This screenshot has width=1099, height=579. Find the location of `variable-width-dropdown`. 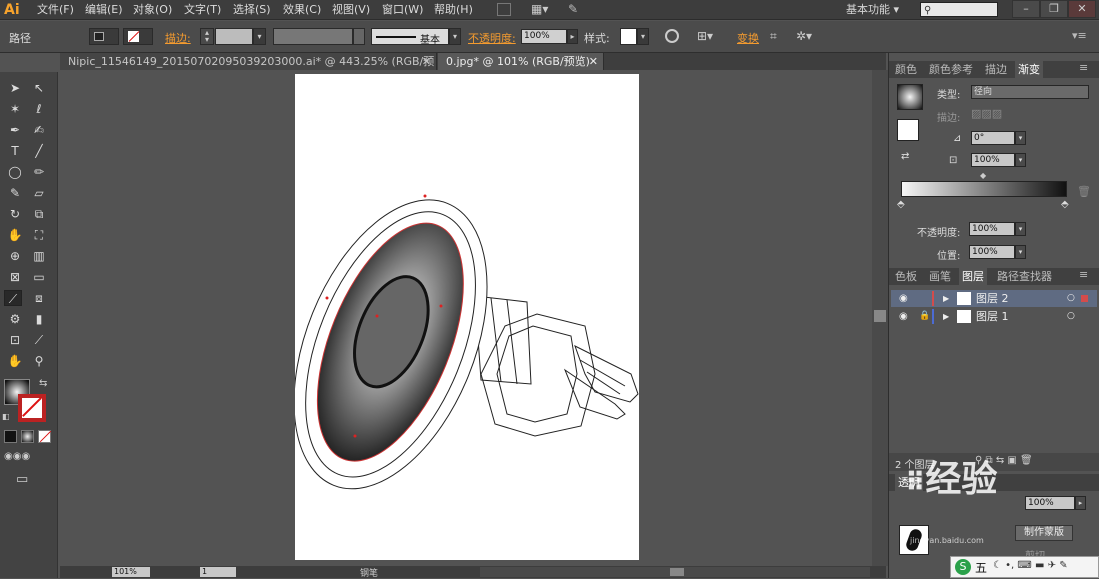

variable-width-dropdown is located at coordinates (313, 36).